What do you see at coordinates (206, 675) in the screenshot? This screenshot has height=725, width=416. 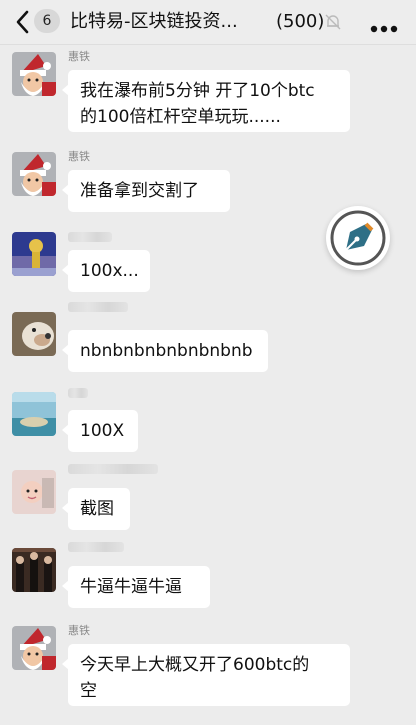 I see `message-bubble: 今天早上大概又开了600btc的 空` at bounding box center [206, 675].